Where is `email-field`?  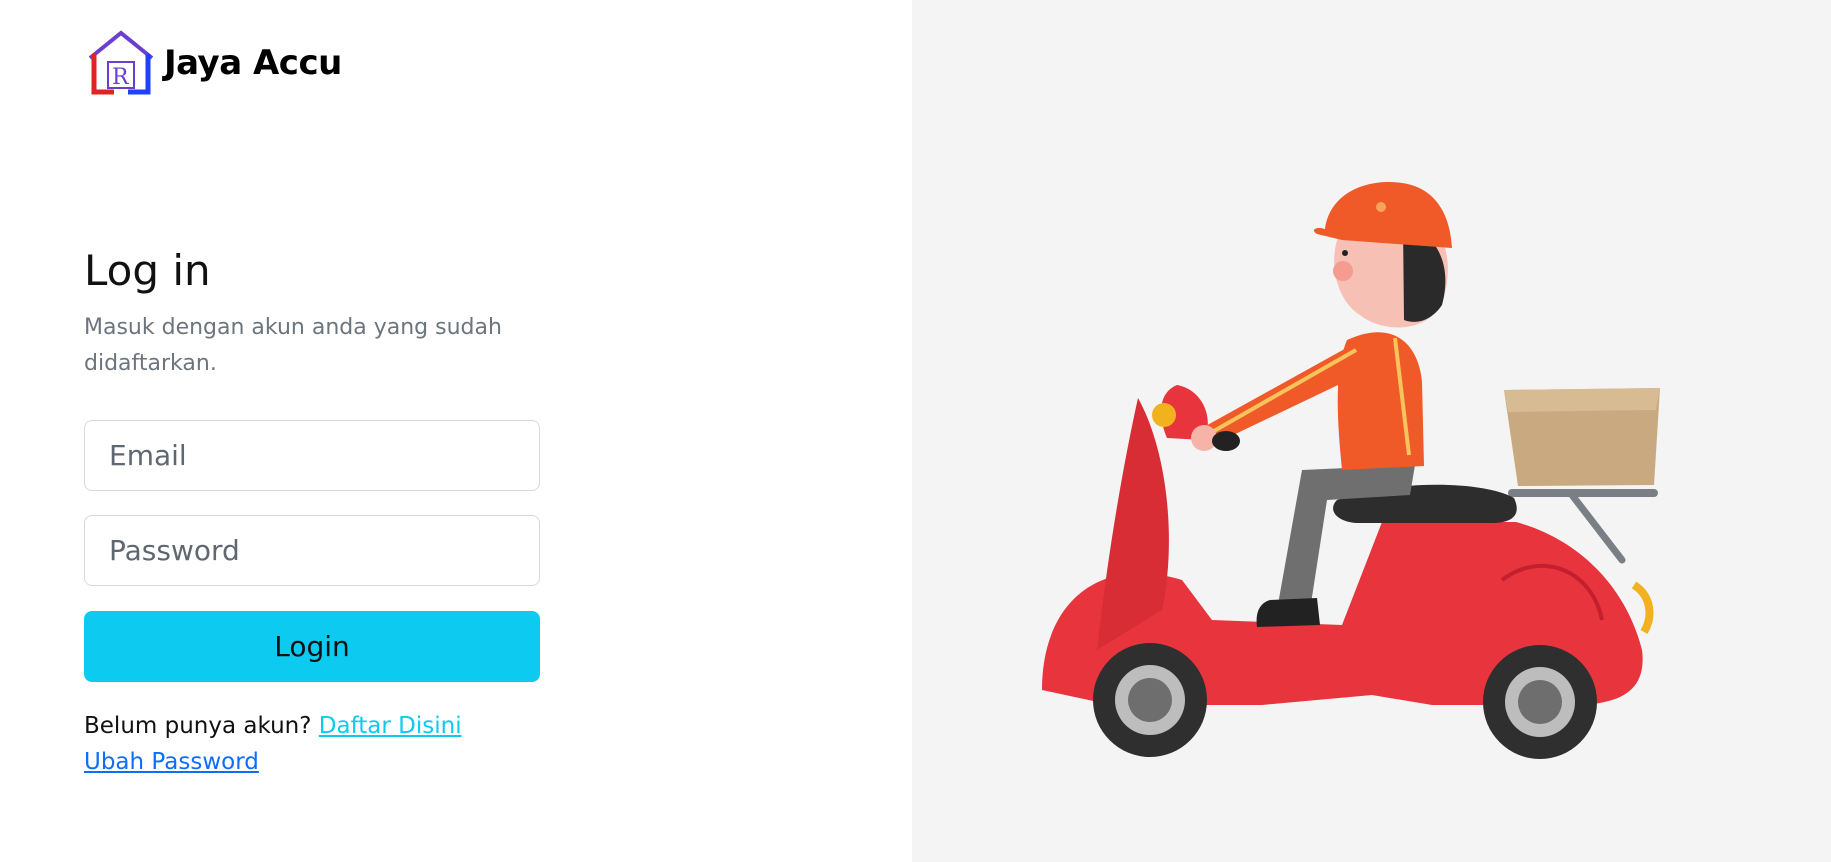 email-field is located at coordinates (312, 455).